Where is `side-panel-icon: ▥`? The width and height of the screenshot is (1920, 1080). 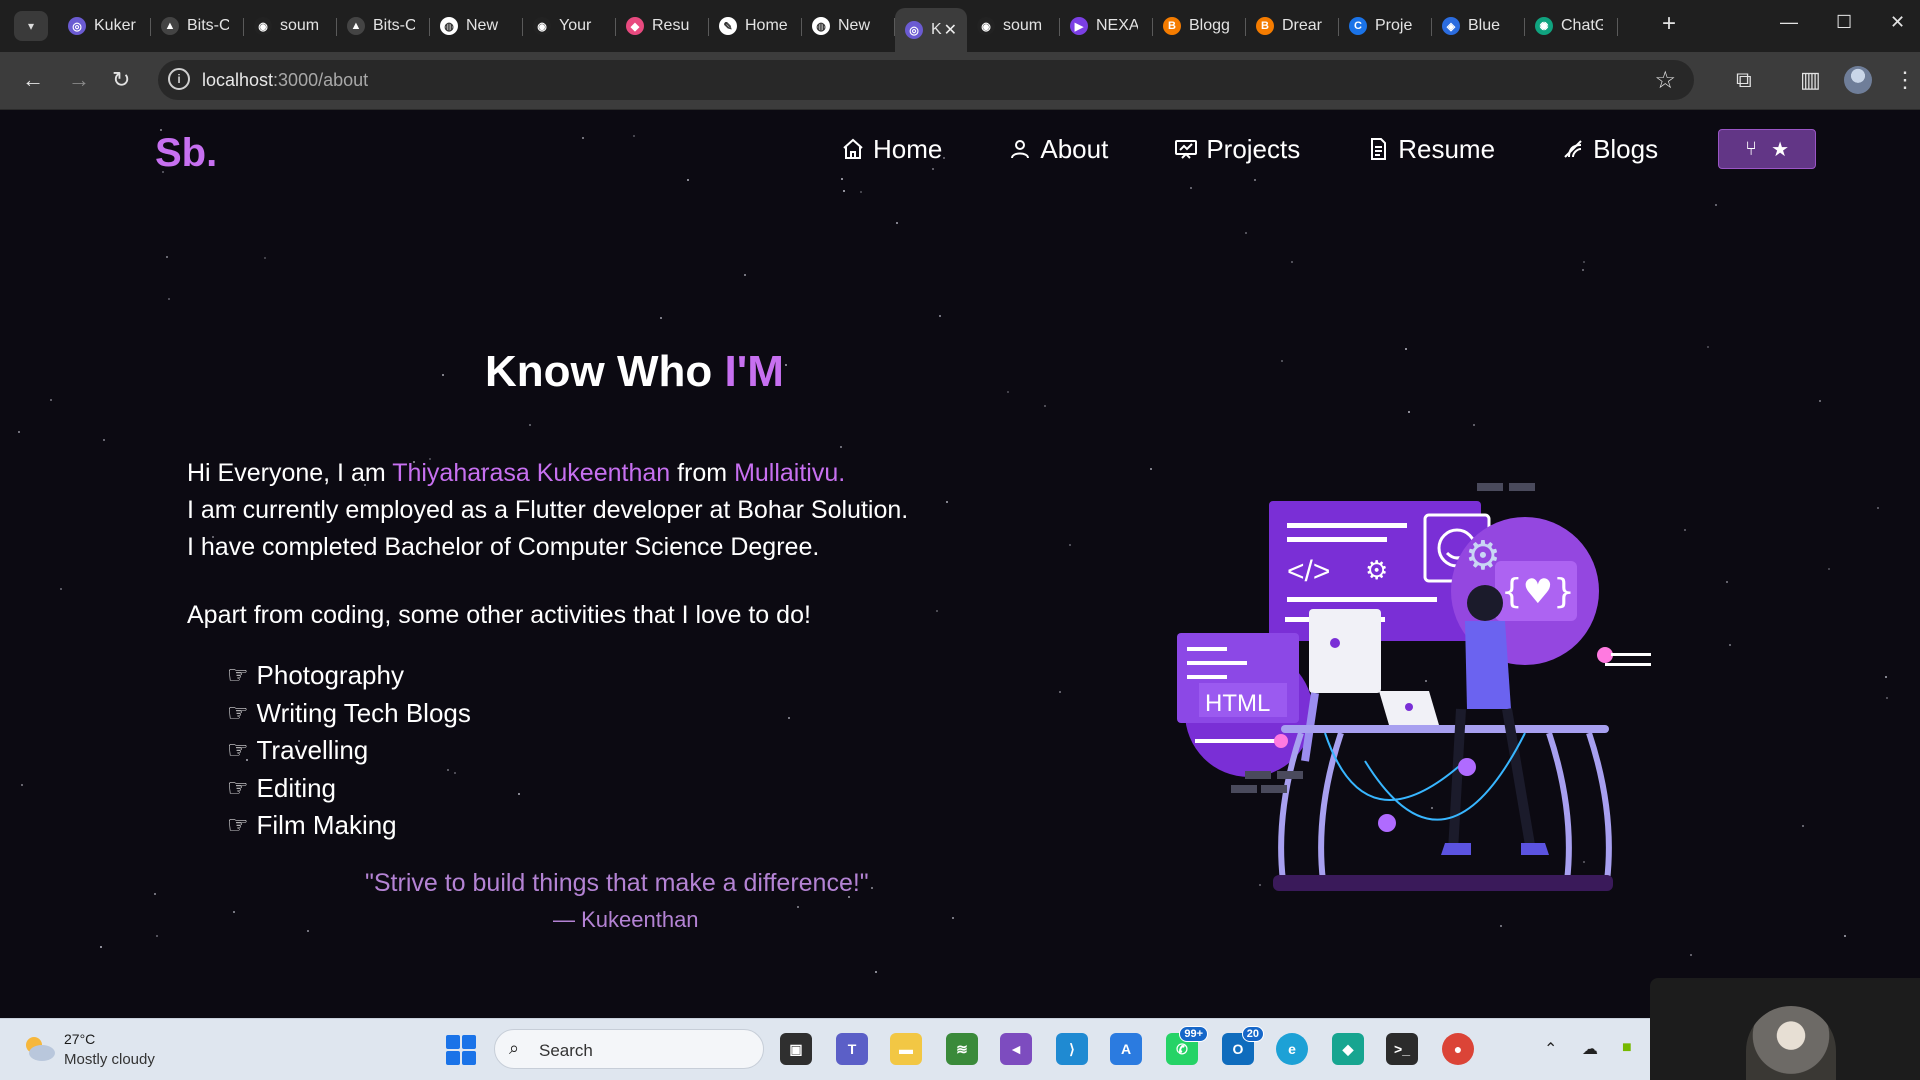 side-panel-icon: ▥ is located at coordinates (1810, 80).